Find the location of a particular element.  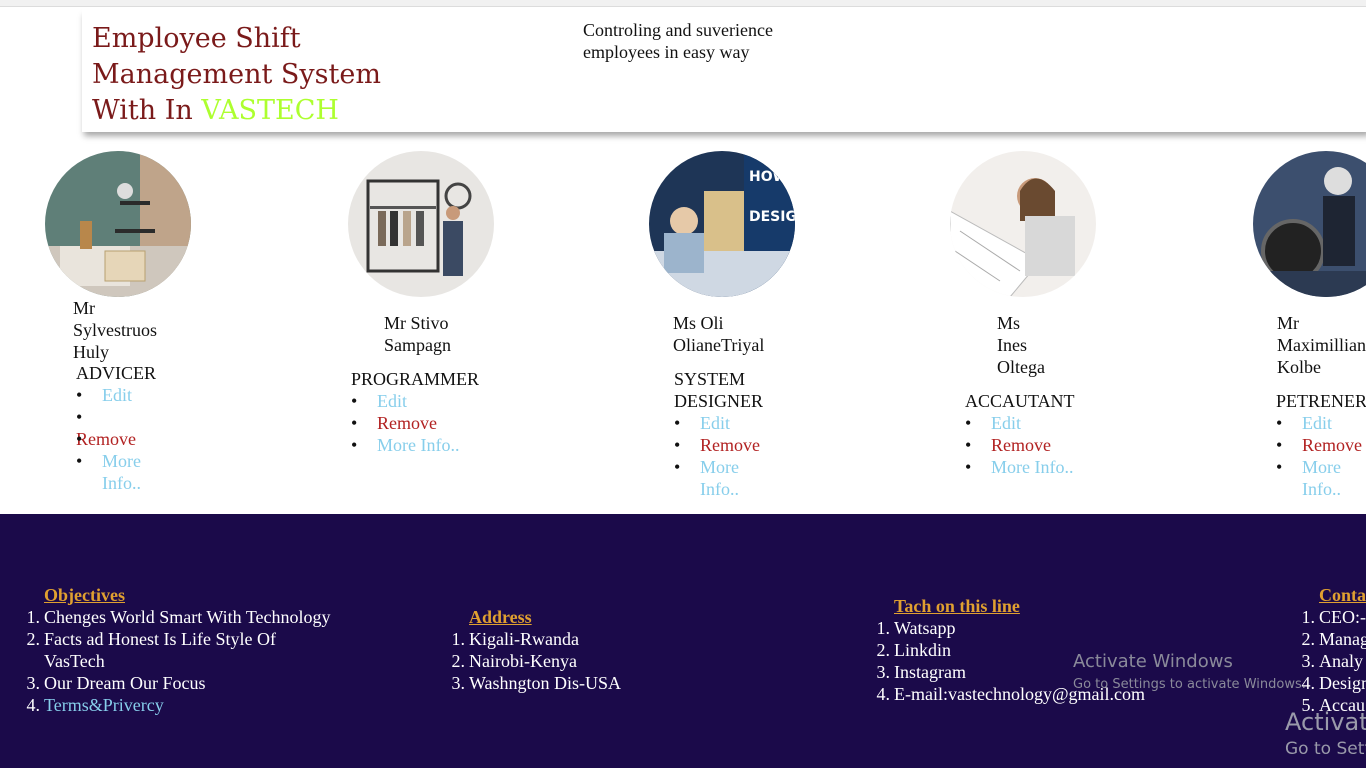

employee-name-3: Ms Oli OlianeTriyal is located at coordinates (719, 334).